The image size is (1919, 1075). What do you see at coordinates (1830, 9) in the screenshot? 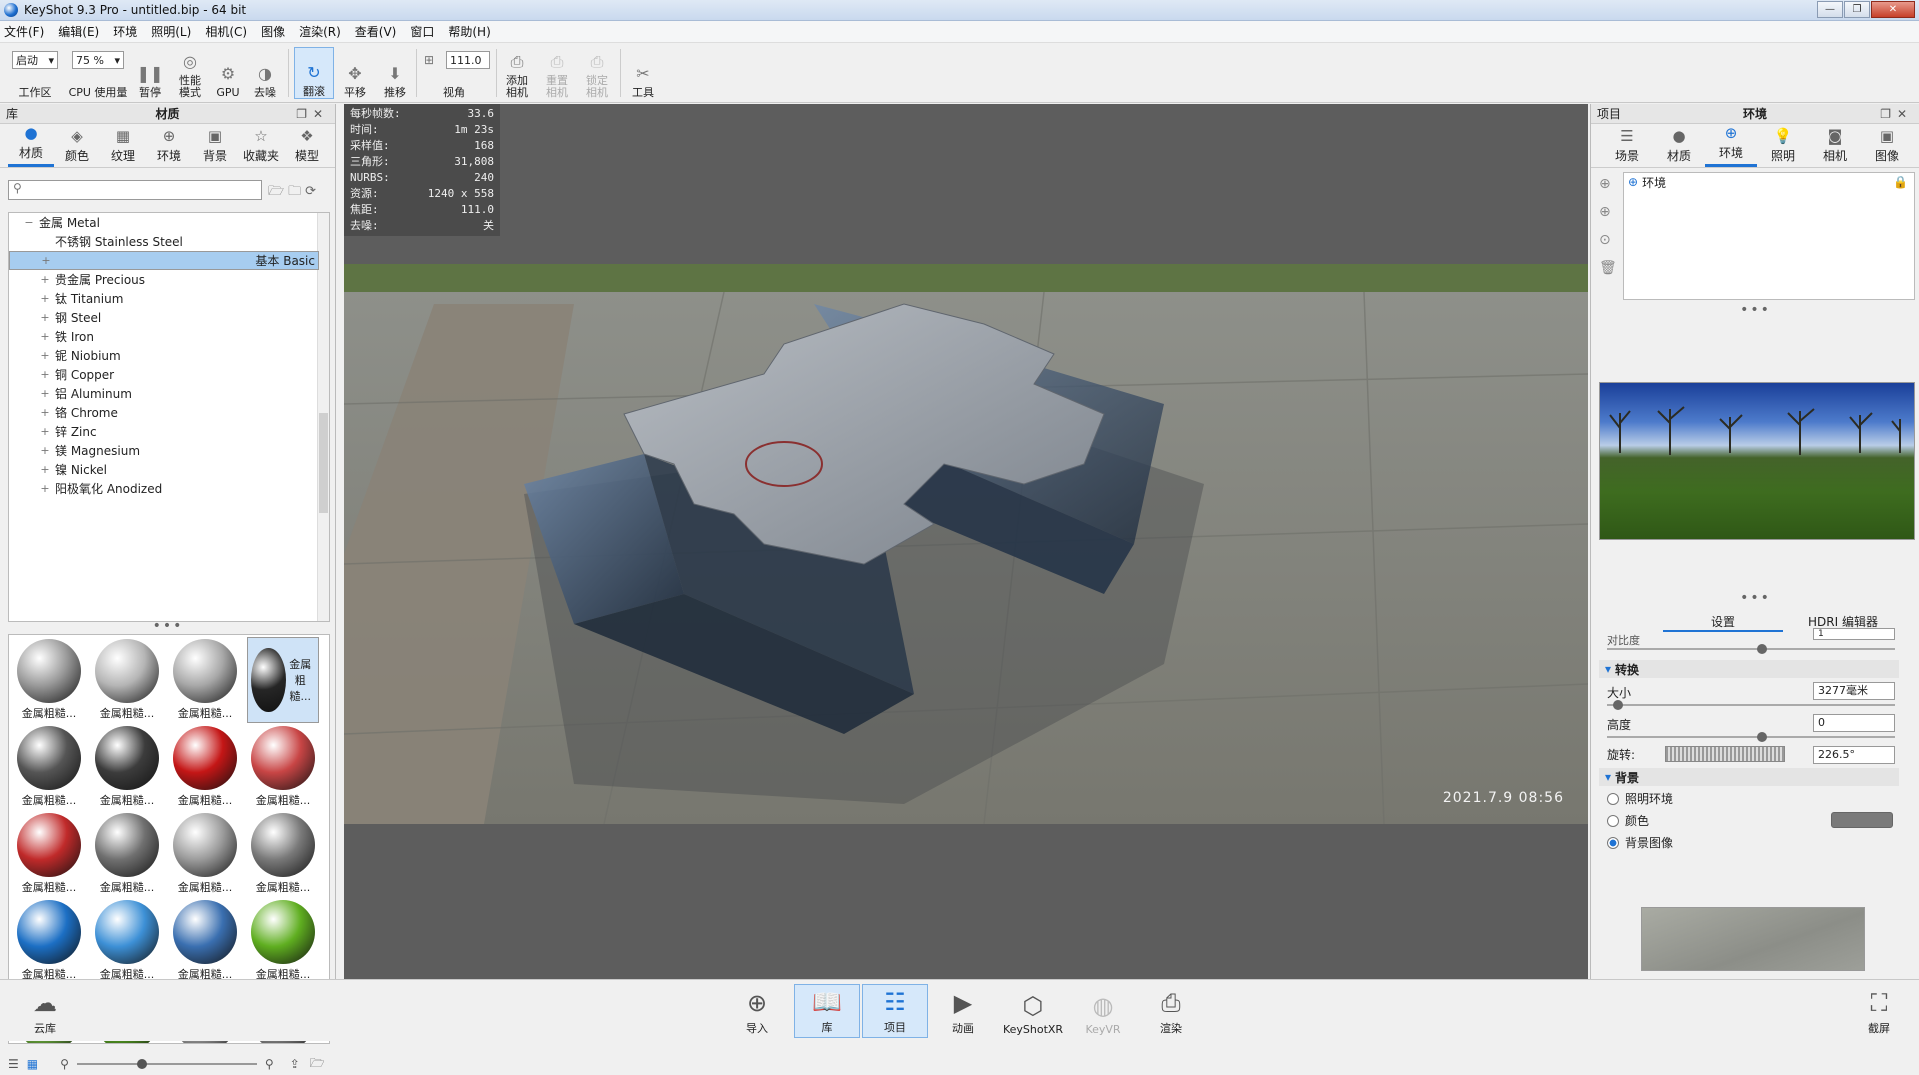
I see `minimize-button: —` at bounding box center [1830, 9].